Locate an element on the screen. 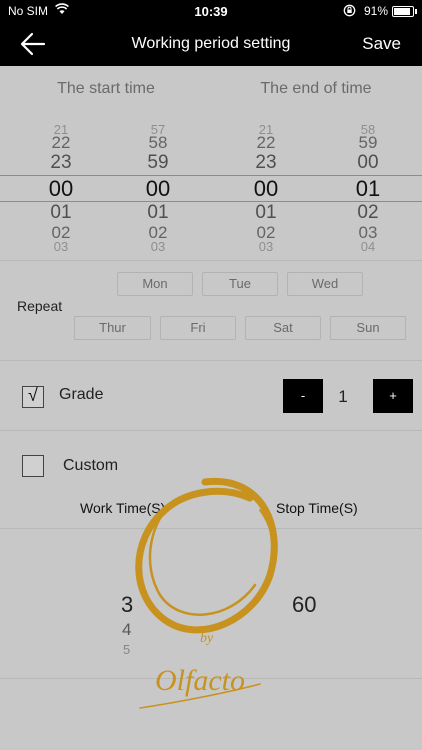  start-minute-selected-value: 00 is located at coordinates (158, 188).